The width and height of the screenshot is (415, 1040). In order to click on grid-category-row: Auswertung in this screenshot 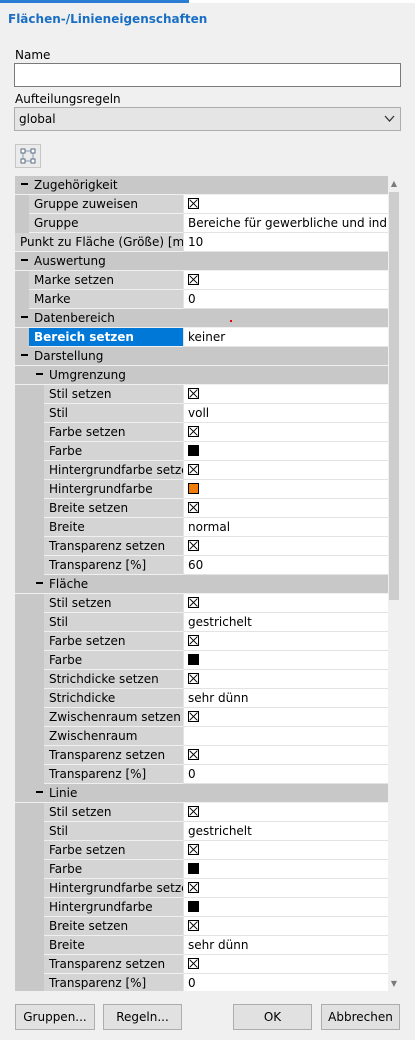, I will do `click(201, 261)`.